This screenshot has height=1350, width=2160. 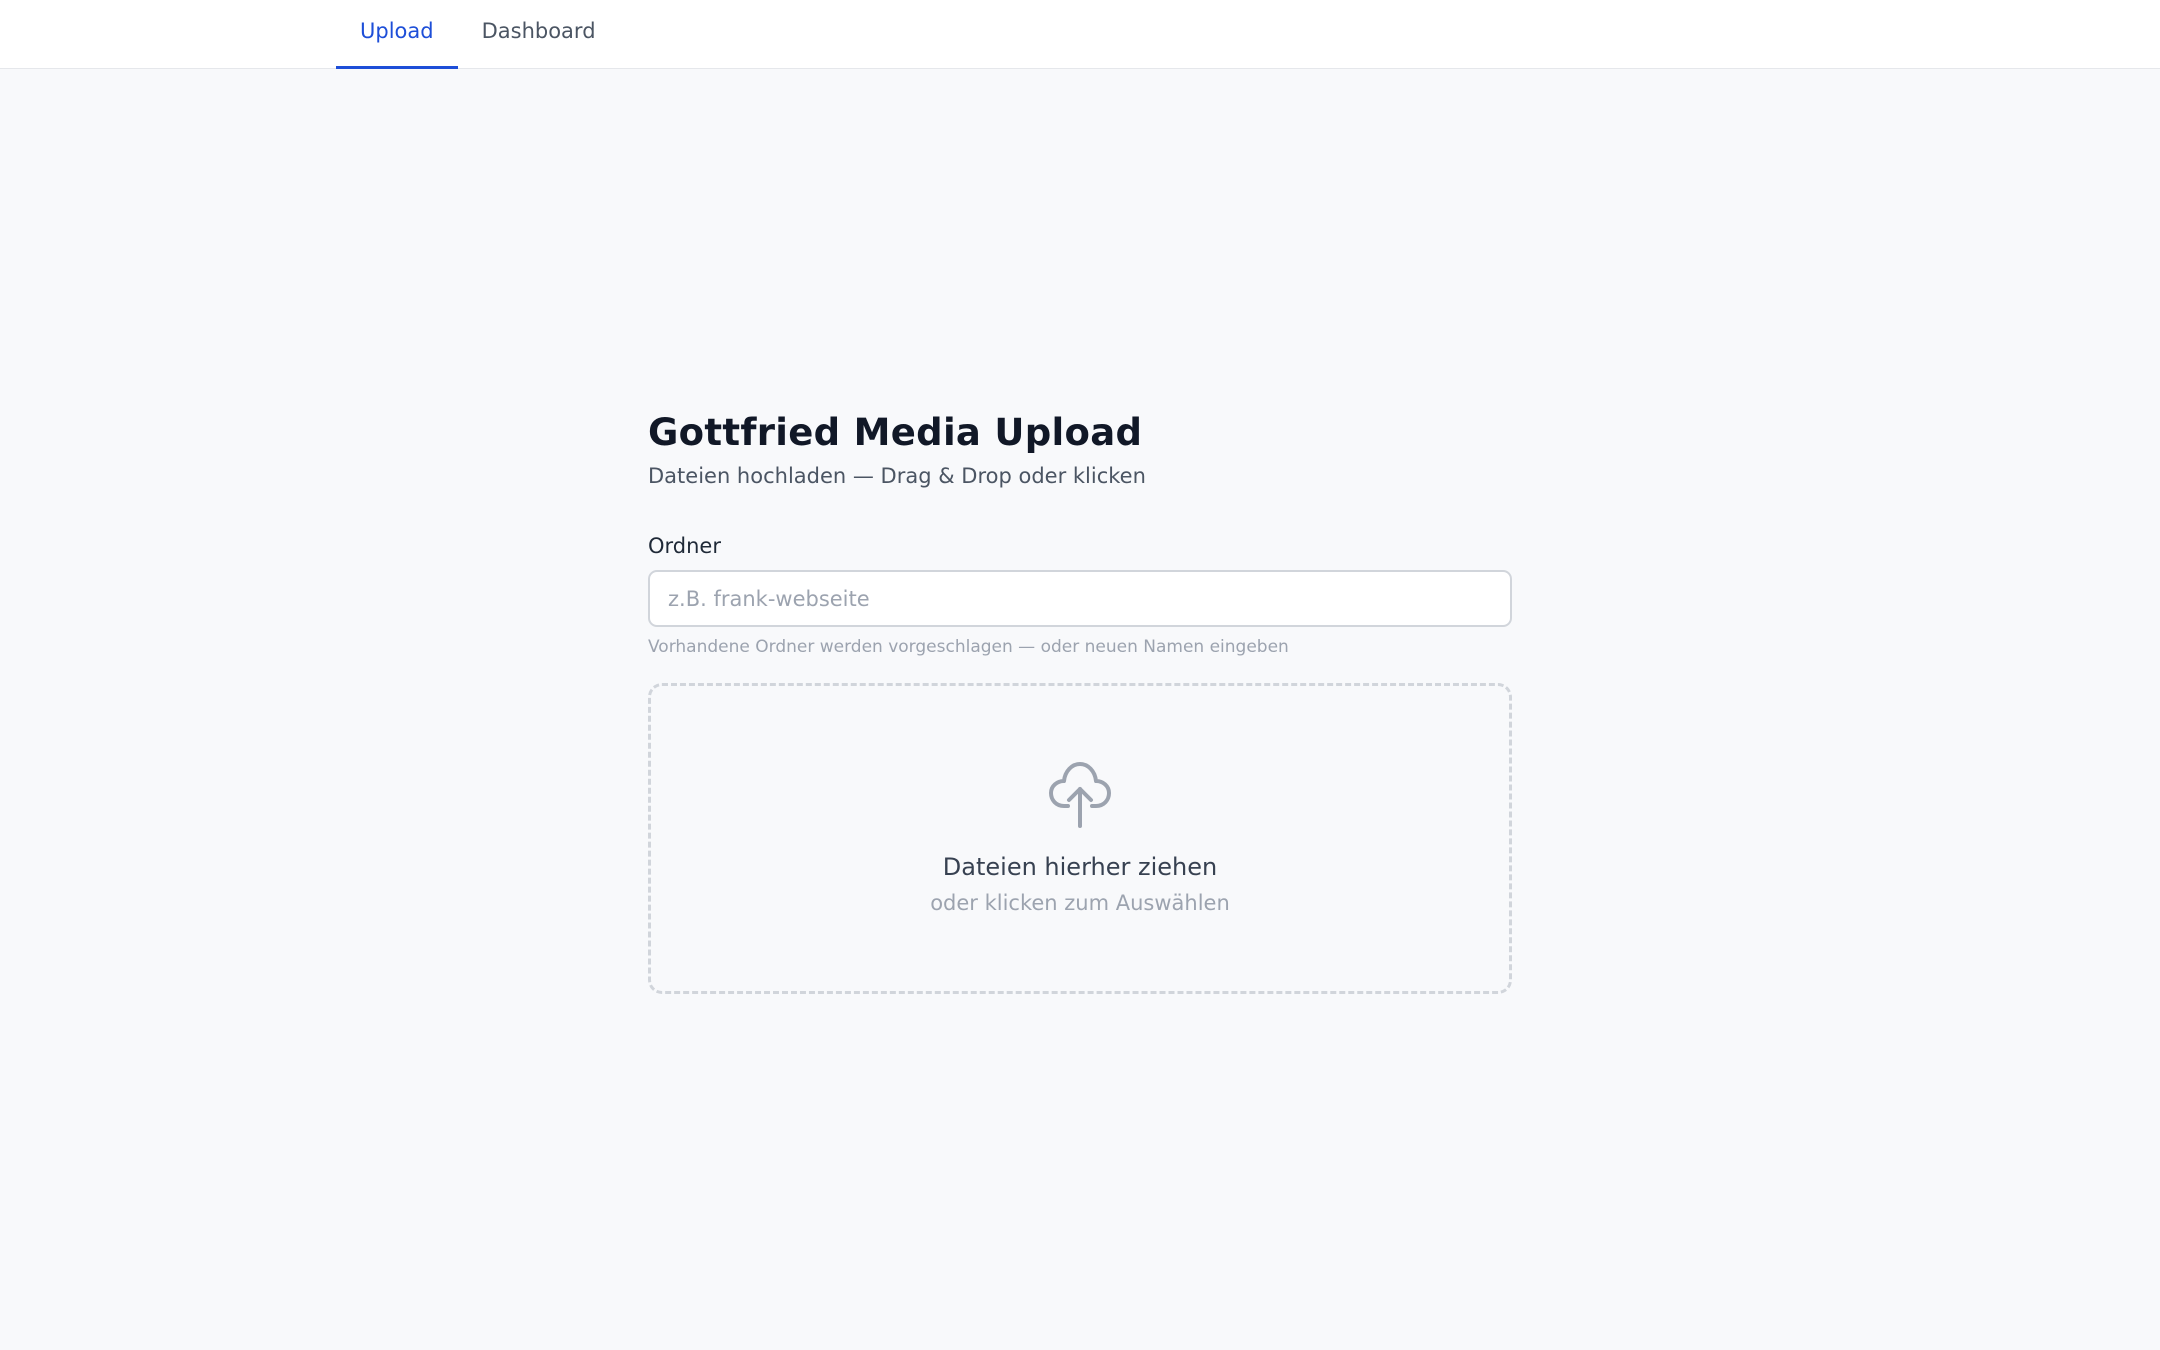 I want to click on tab-dashboard: Dashboard, so click(x=539, y=34).